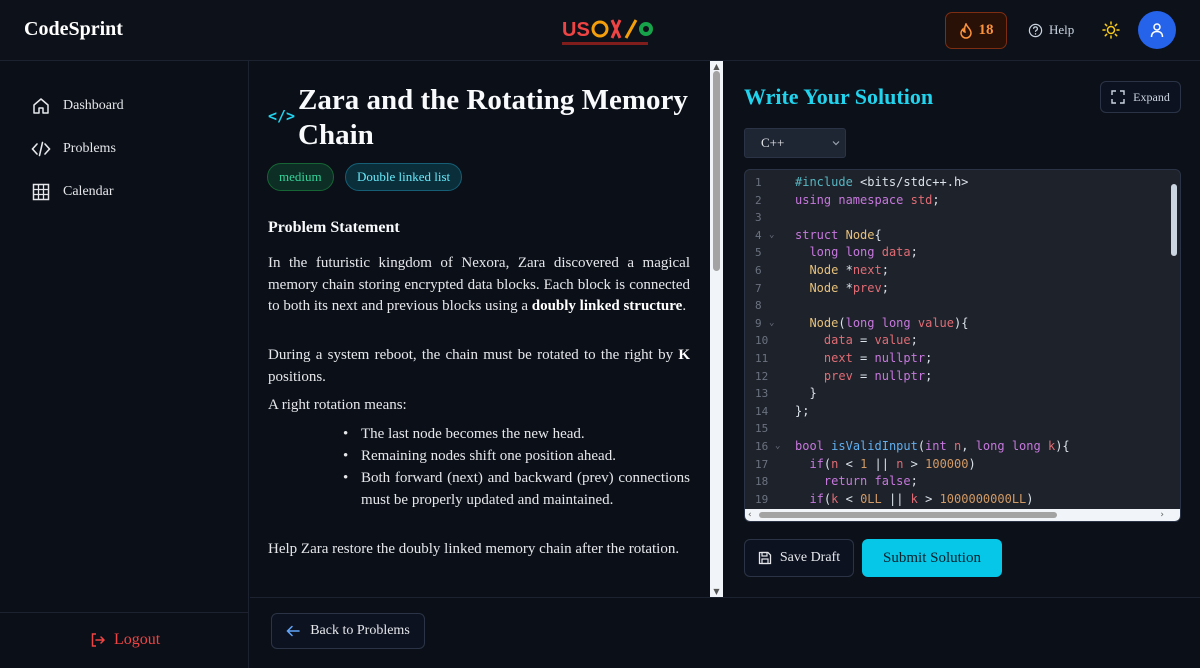 This screenshot has height=668, width=1200. I want to click on line-number: 8, so click(758, 306).